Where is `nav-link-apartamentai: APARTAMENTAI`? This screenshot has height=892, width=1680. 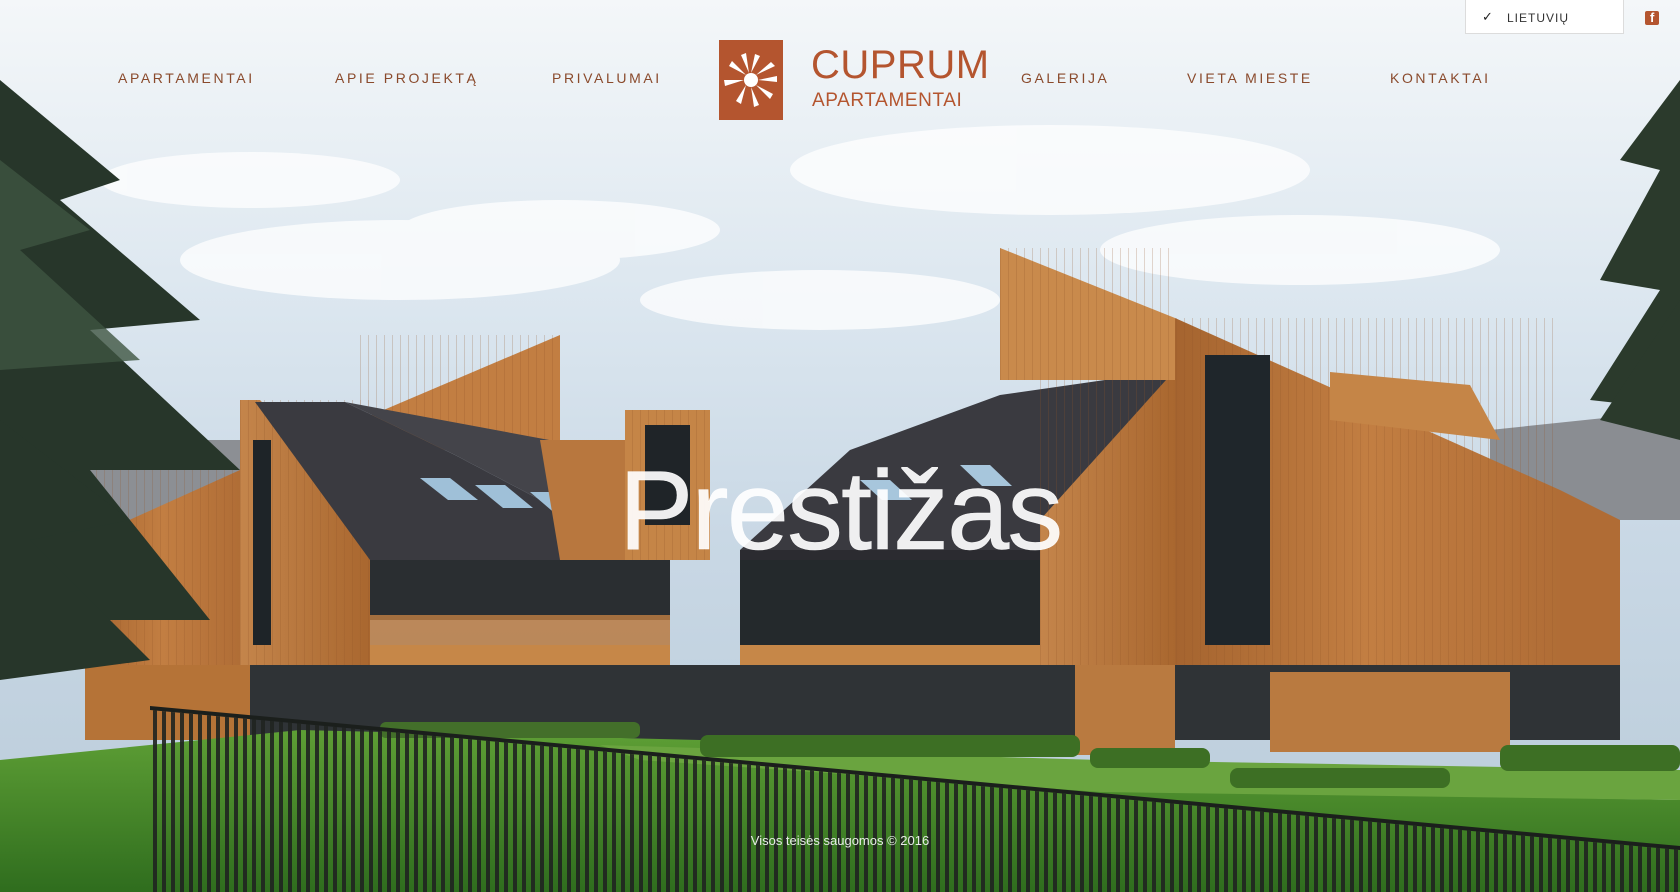 nav-link-apartamentai: APARTAMENTAI is located at coordinates (186, 78).